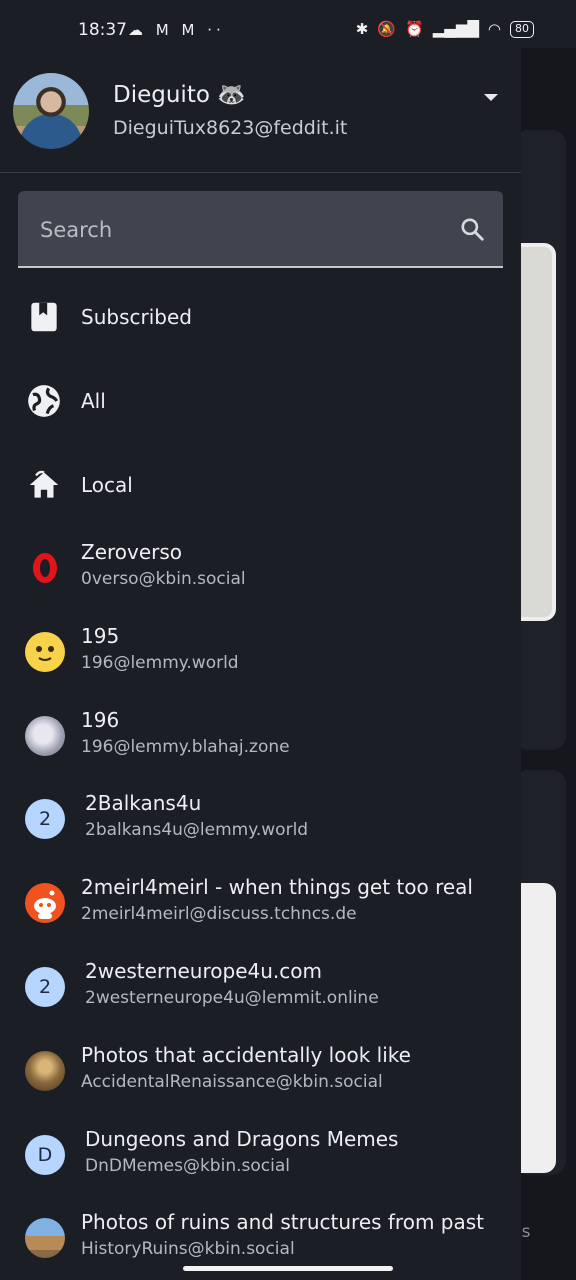  Describe the element at coordinates (197, 830) in the screenshot. I see `community-handle: 2balkans4u@lemmy.world` at that location.